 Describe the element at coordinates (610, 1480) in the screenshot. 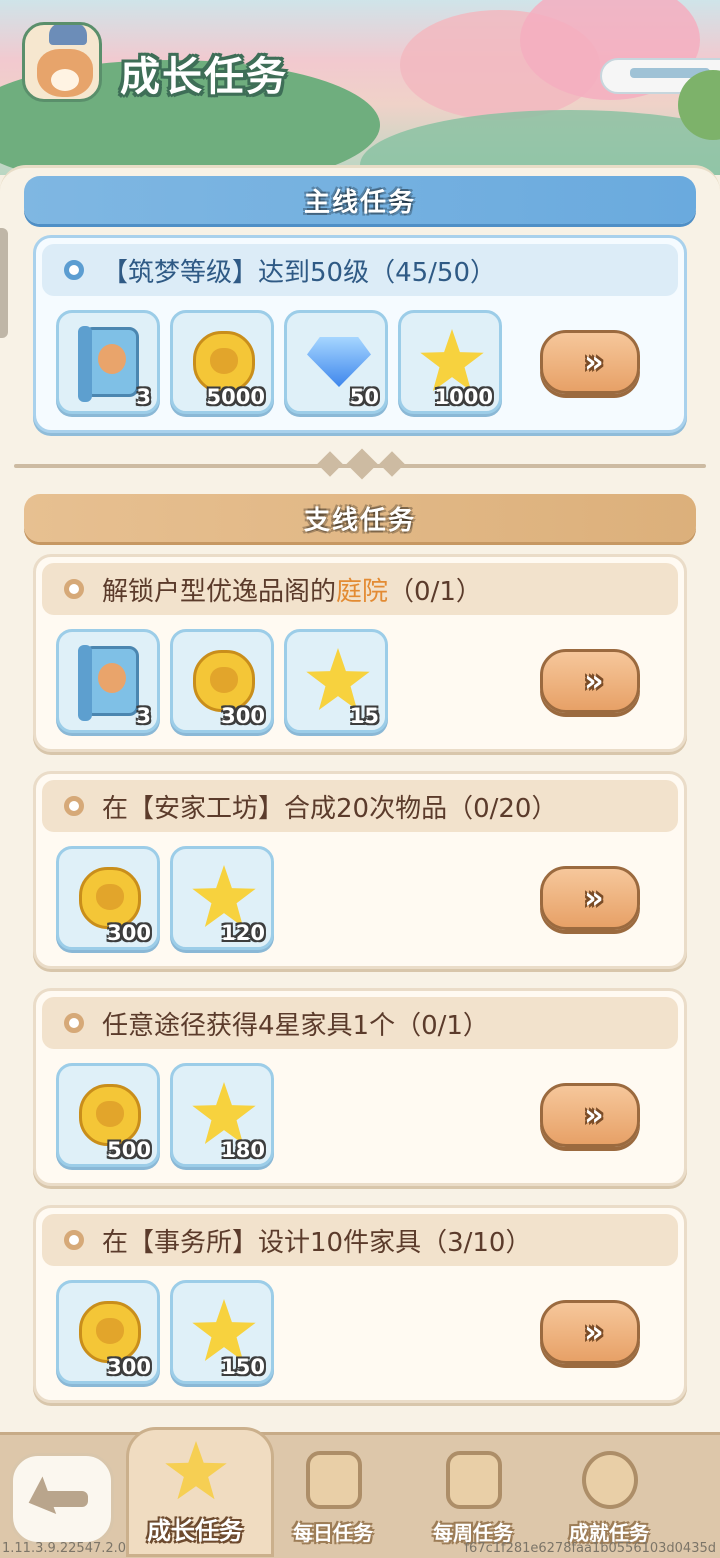

I see `achievement-house-icon` at that location.